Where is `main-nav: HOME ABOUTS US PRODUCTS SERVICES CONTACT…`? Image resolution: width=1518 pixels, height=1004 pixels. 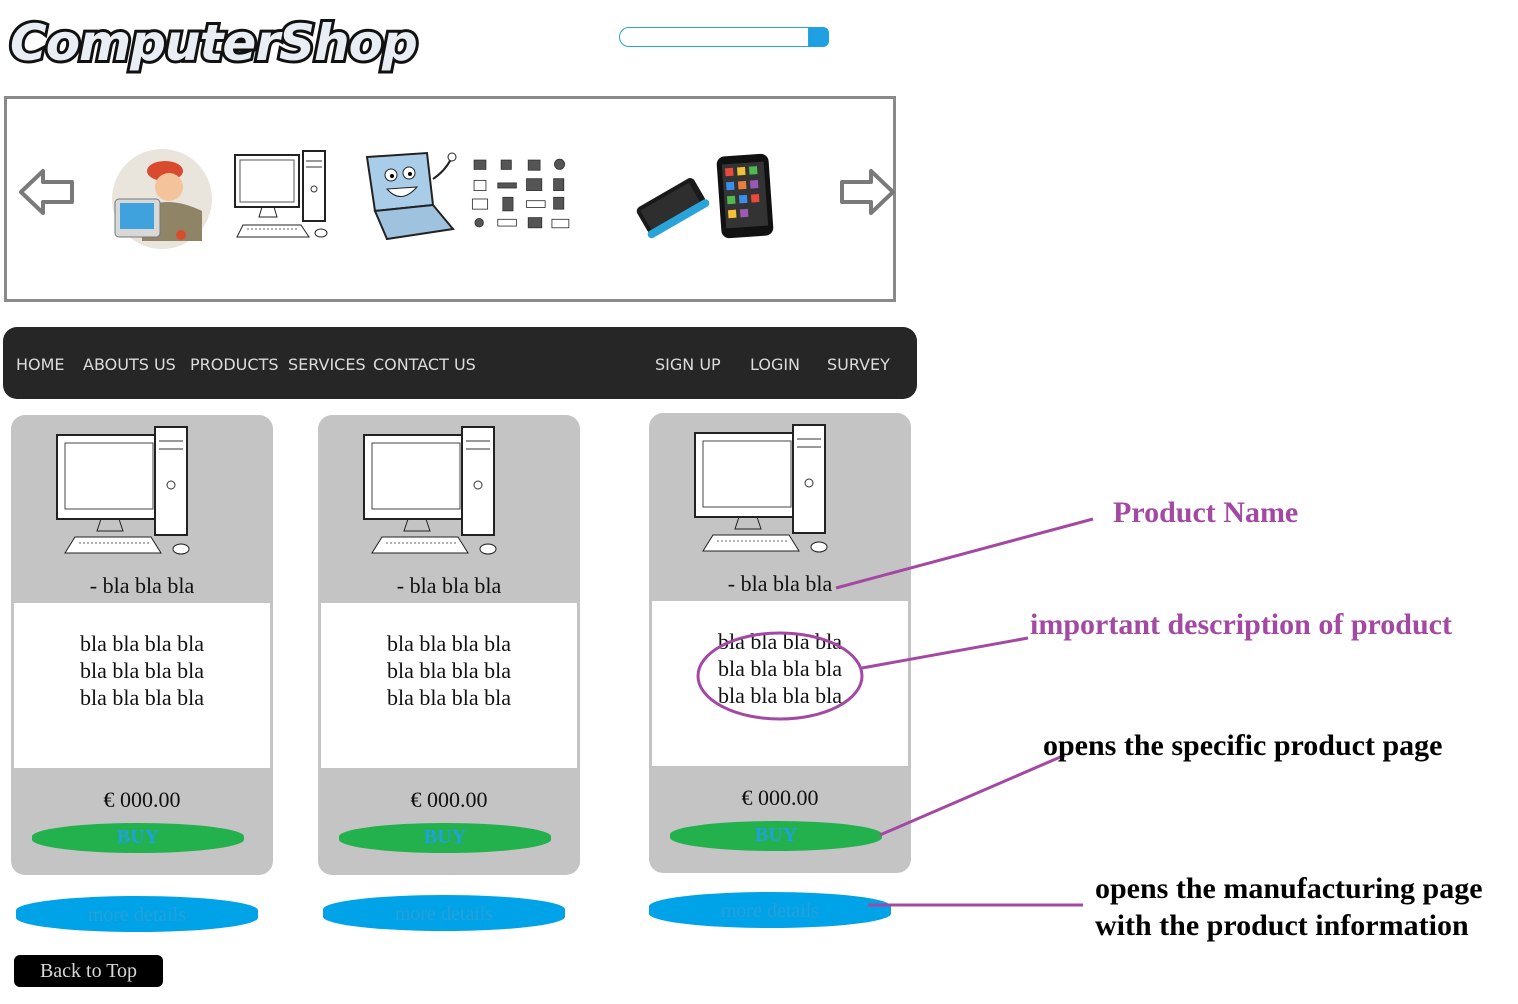 main-nav: HOME ABOUTS US PRODUCTS SERVICES CONTACT… is located at coordinates (460, 363).